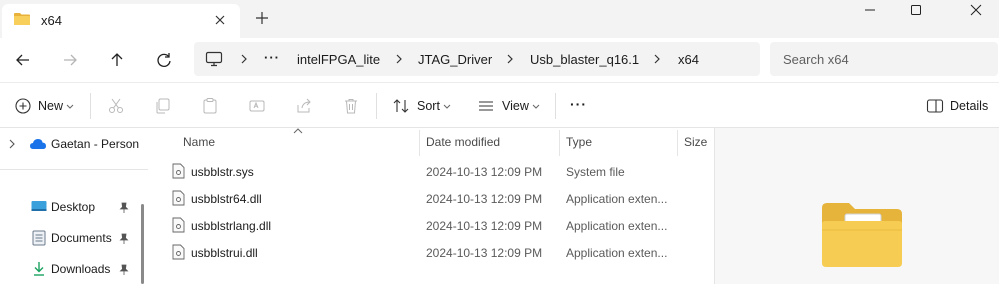 Image resolution: width=999 pixels, height=284 pixels. Describe the element at coordinates (428, 106) in the screenshot. I see `sort-button: Sort` at that location.